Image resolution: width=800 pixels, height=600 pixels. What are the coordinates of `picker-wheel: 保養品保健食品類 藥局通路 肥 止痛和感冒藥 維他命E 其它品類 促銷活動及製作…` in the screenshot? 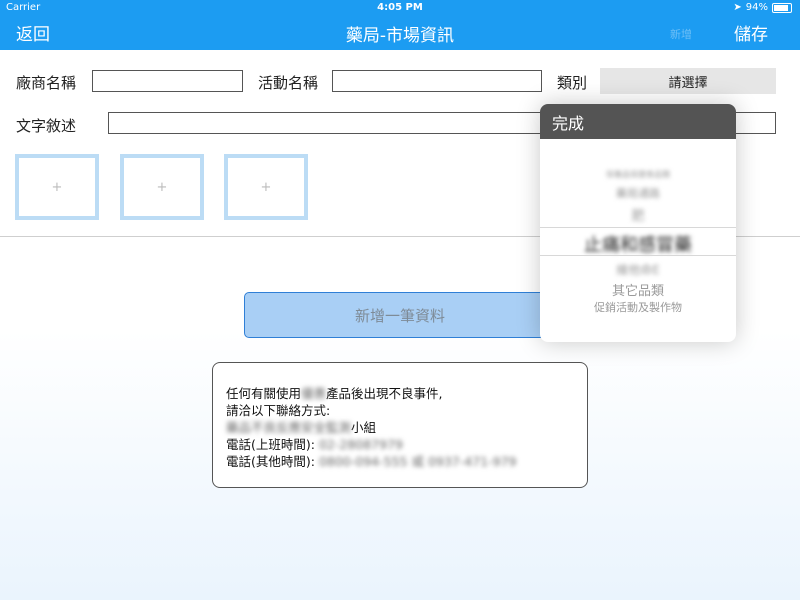 It's located at (638, 240).